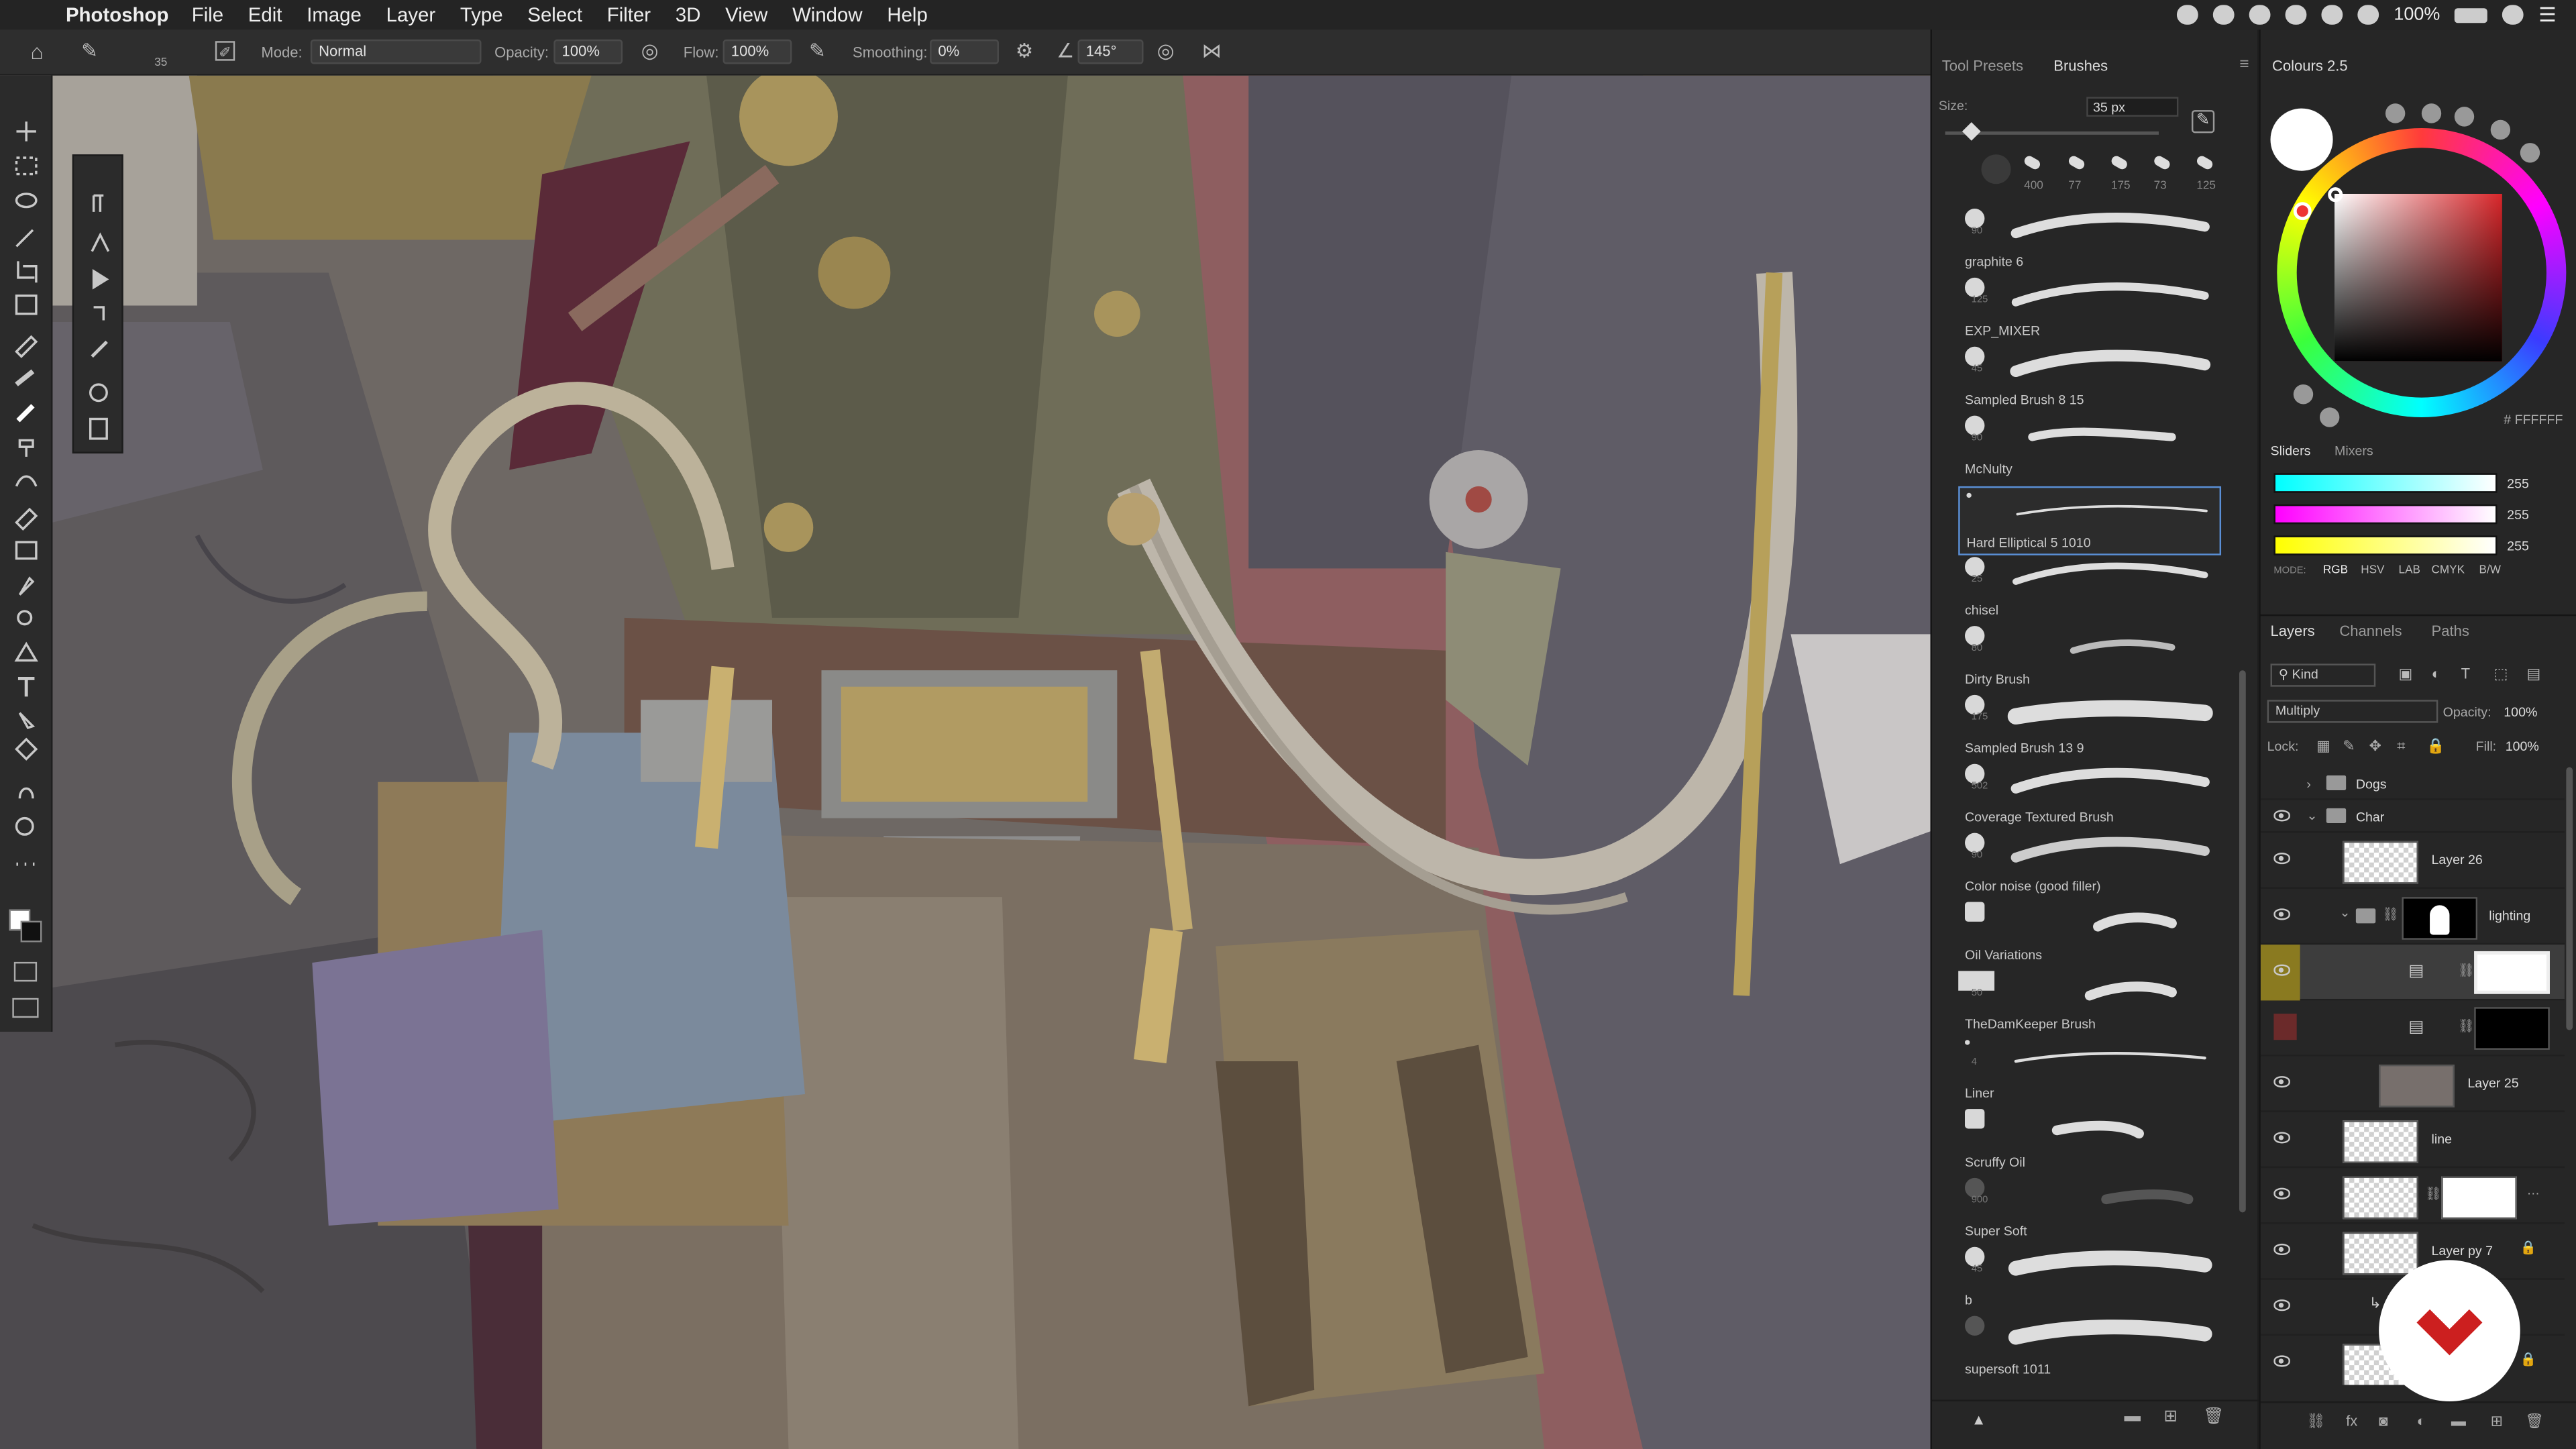  I want to click on fill-input: 100%, so click(2522, 746).